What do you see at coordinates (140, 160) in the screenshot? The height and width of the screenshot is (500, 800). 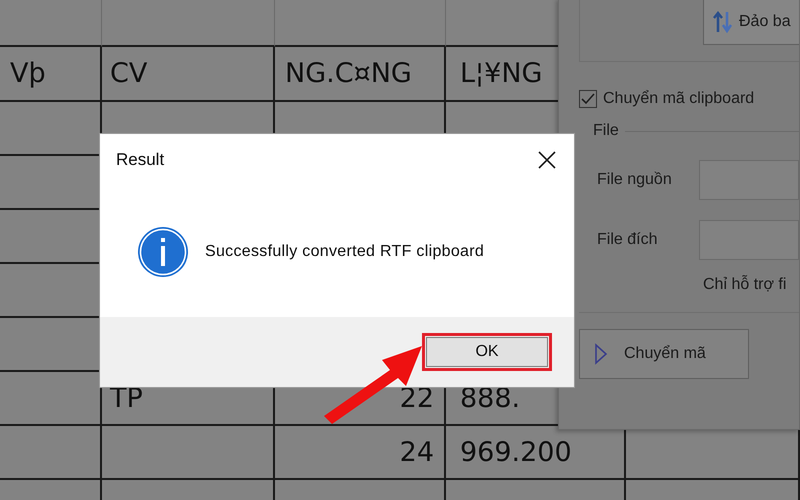 I see `window-title: Result` at bounding box center [140, 160].